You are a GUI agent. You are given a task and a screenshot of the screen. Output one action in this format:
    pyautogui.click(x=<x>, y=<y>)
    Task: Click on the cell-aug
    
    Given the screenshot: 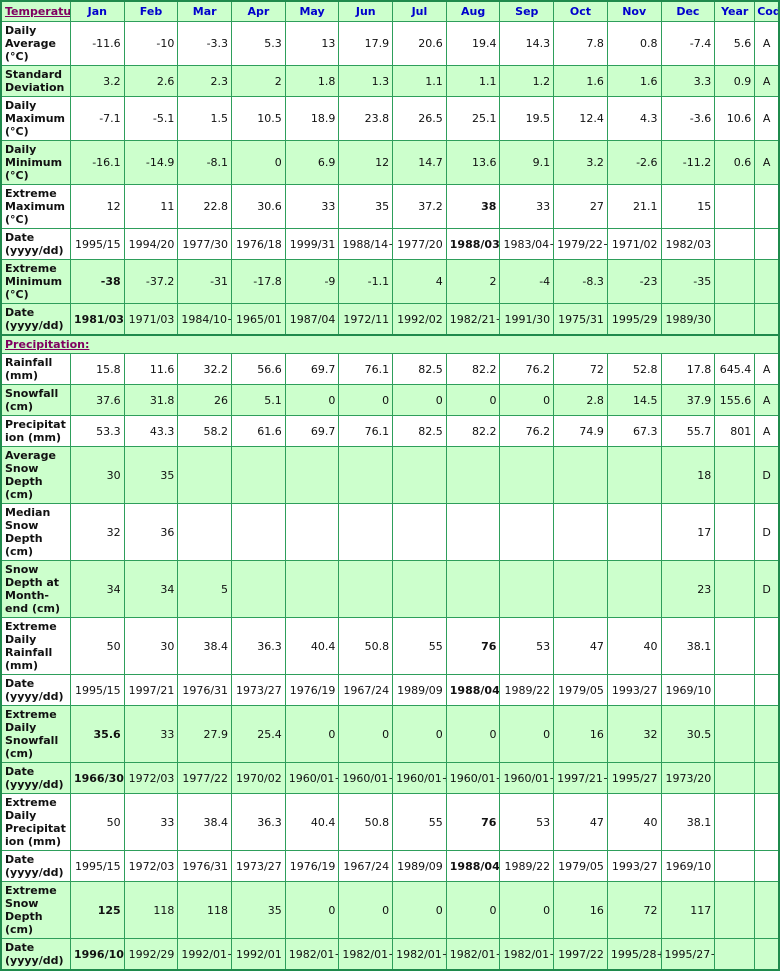 What is the action you would take?
    pyautogui.click(x=473, y=532)
    